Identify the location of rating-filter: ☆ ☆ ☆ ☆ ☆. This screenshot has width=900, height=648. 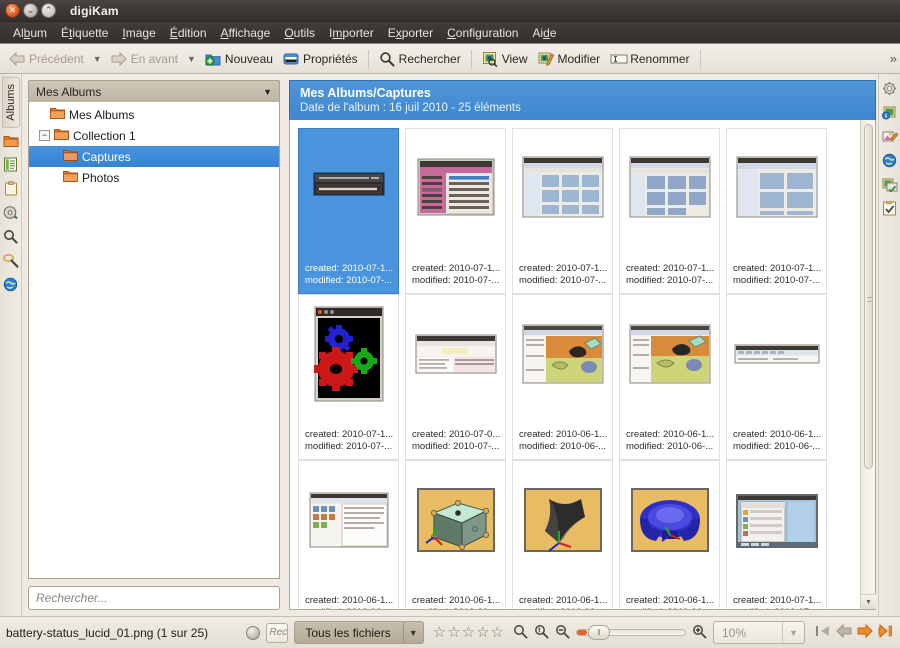
(468, 632).